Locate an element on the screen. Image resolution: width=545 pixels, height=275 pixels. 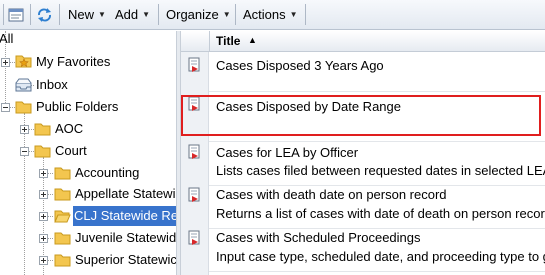
actions-menu-label: Actions is located at coordinates (264, 14).